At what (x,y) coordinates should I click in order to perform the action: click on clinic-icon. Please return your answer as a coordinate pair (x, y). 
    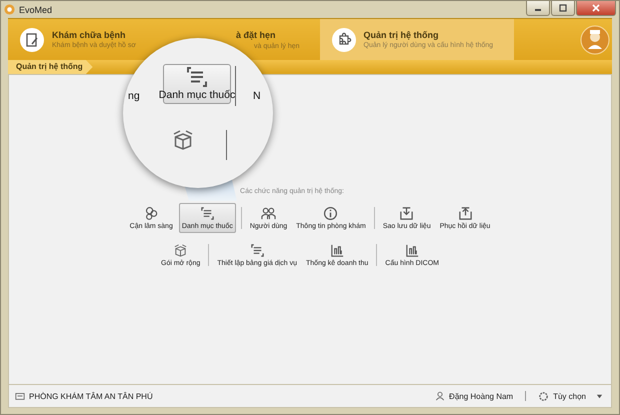
    Looking at the image, I should click on (20, 396).